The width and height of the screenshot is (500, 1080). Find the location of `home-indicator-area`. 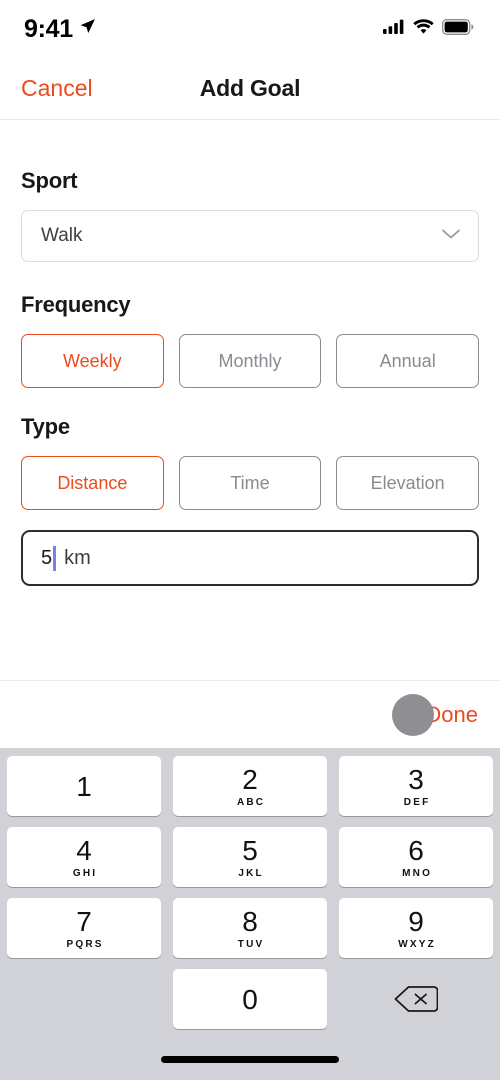

home-indicator-area is located at coordinates (250, 1059).